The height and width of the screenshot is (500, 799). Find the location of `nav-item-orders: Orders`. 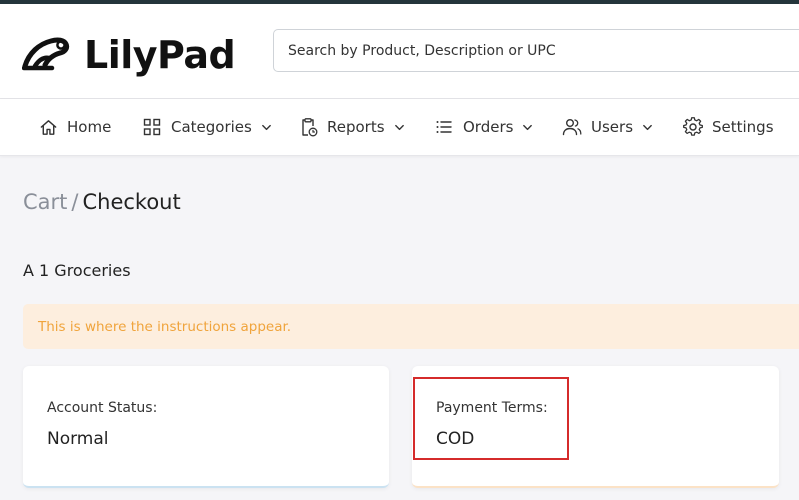

nav-item-orders: Orders is located at coordinates (484, 127).